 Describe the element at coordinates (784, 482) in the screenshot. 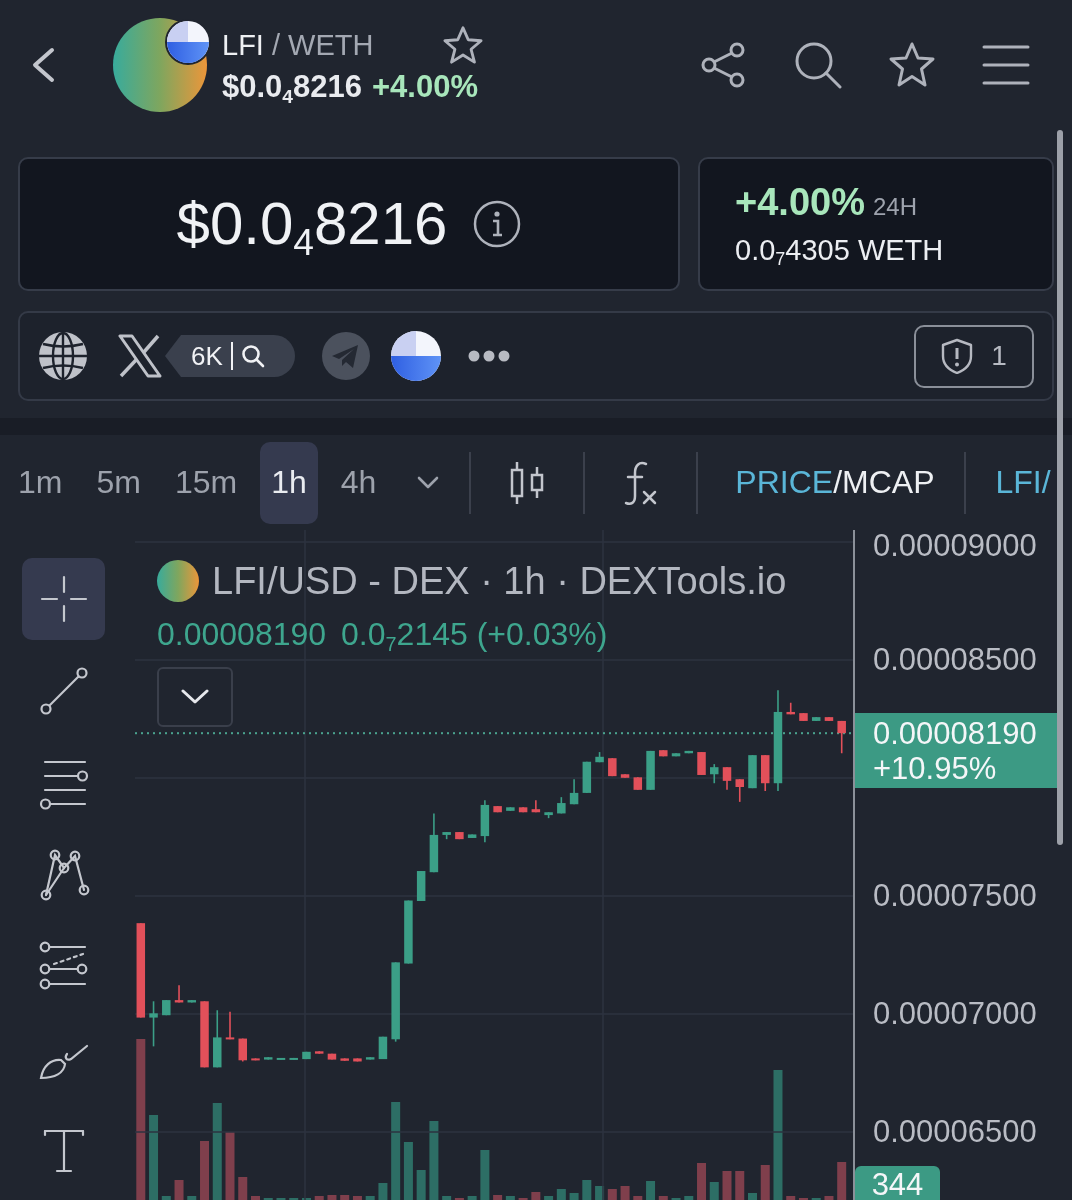

I see `display-mode-option: PRICE` at that location.